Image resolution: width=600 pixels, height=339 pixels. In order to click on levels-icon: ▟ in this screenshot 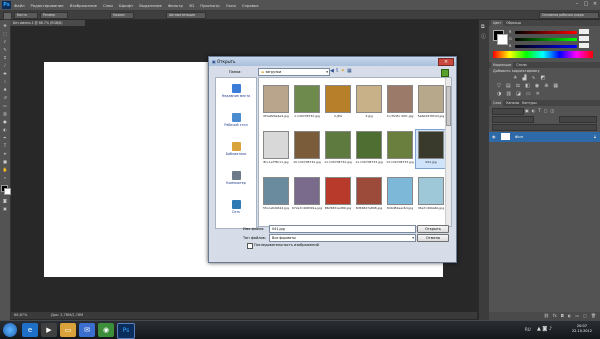, I will do `click(524, 78)`.